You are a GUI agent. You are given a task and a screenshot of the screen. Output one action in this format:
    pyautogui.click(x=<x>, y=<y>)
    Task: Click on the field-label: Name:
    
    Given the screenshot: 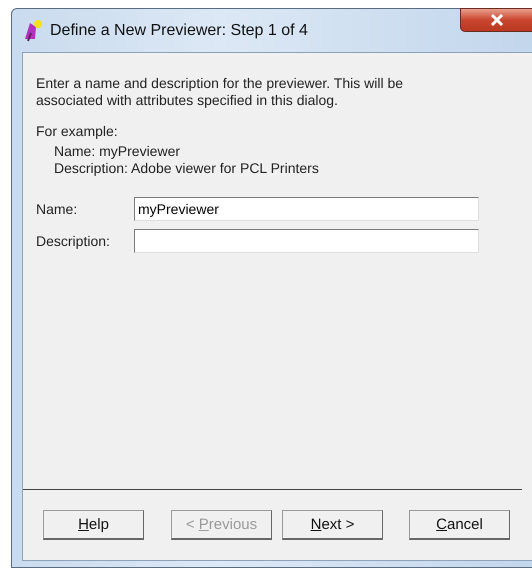 What is the action you would take?
    pyautogui.click(x=57, y=209)
    